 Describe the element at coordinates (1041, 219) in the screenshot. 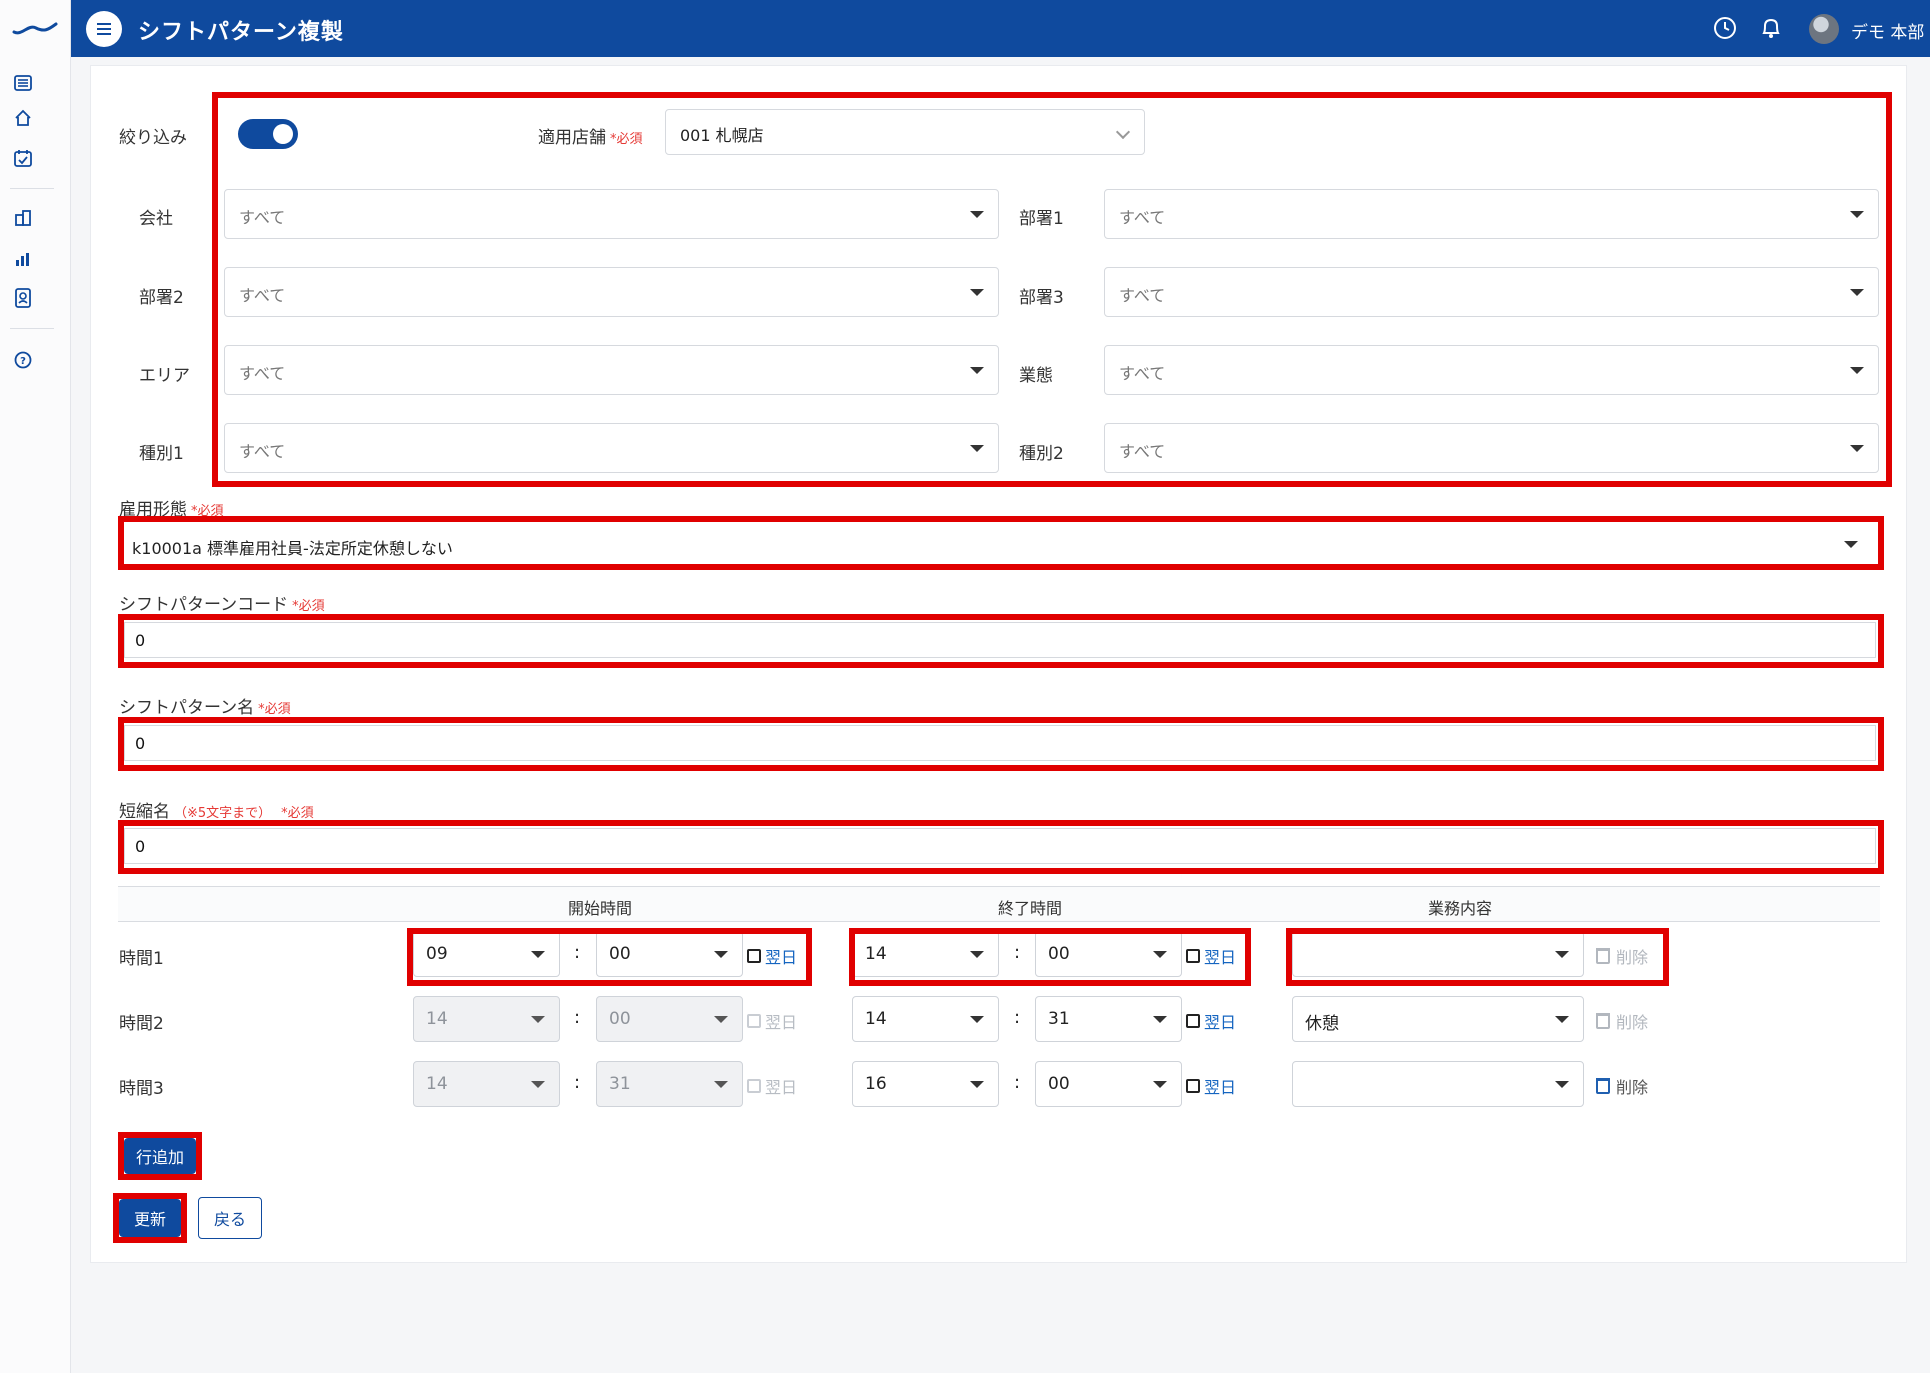

I see `filter-label-dept1: 部署1` at that location.